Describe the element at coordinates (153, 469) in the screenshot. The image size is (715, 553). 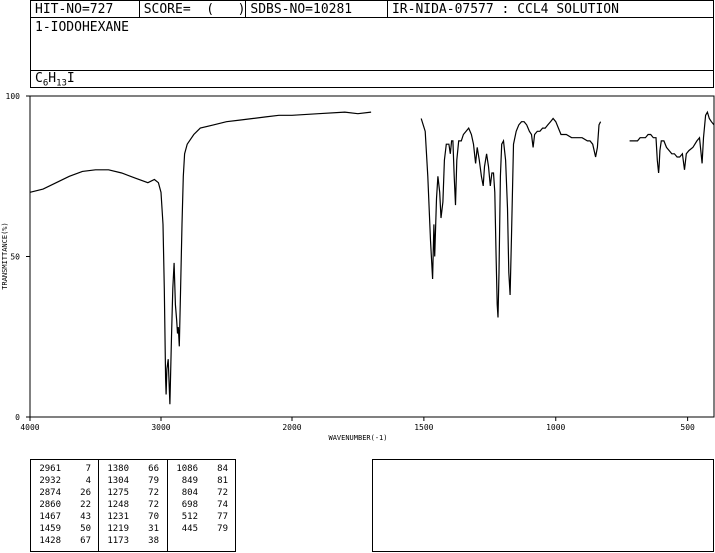
I see `peak-transmittance: 66` at that location.